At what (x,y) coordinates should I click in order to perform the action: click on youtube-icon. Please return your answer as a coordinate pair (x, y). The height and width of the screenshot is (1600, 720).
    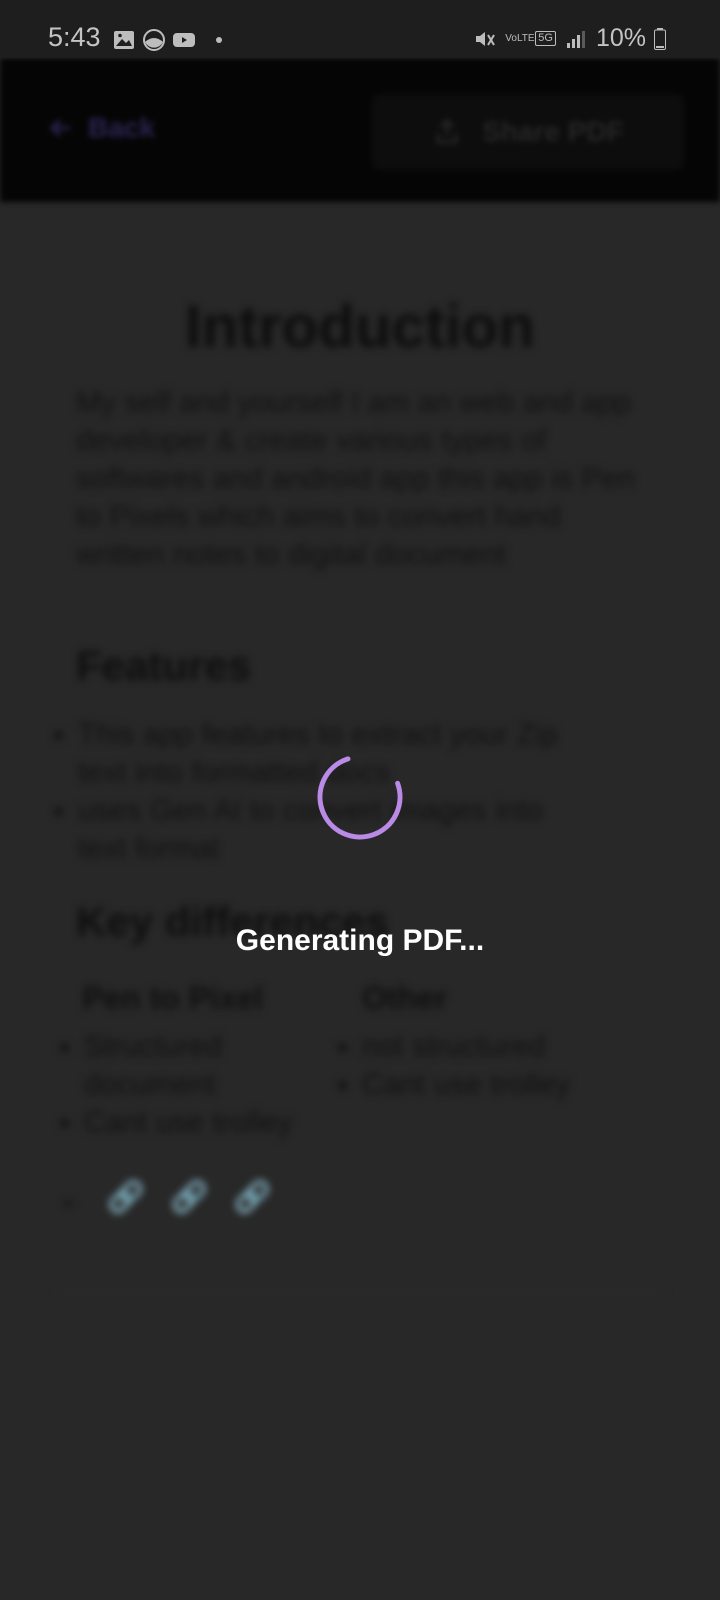
    Looking at the image, I should click on (184, 40).